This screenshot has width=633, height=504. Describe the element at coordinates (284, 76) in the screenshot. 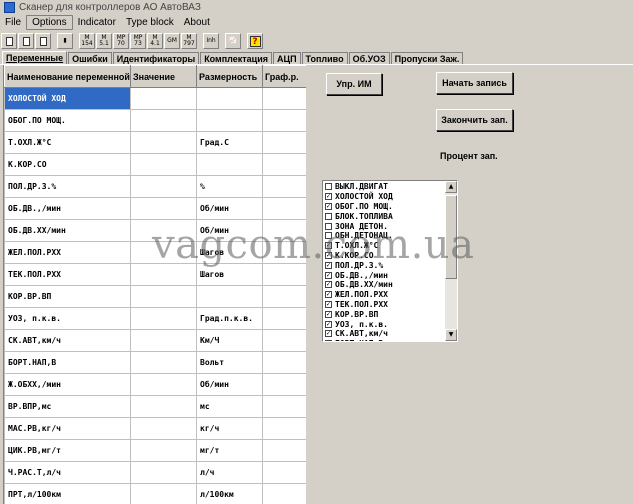

I see `column-header: Граф.р.` at that location.